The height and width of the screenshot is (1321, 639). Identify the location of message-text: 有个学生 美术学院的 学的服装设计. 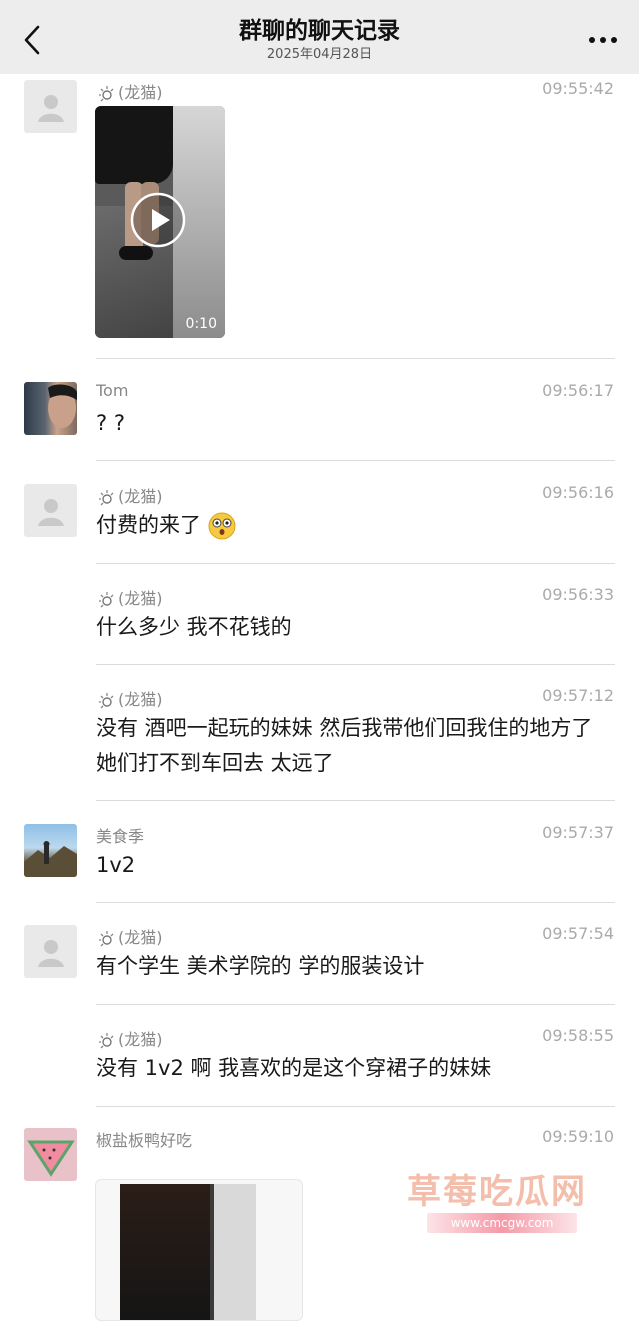
(260, 966).